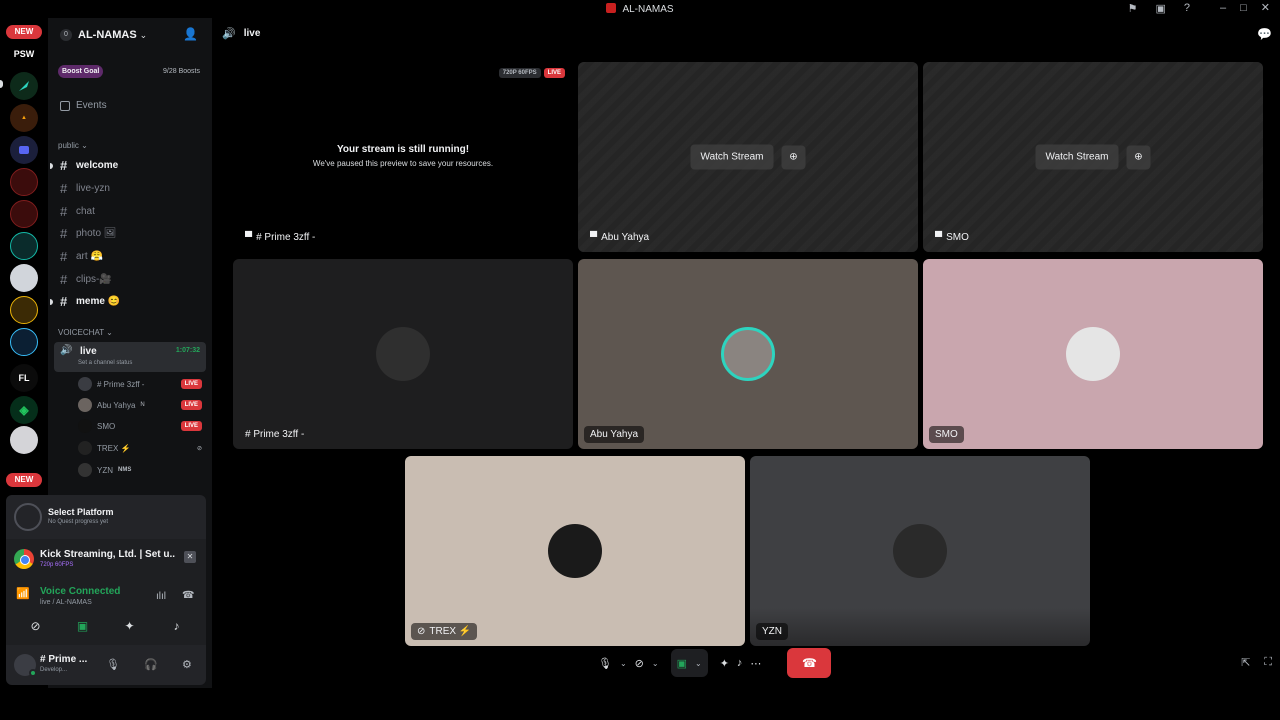 The width and height of the screenshot is (1280, 720). What do you see at coordinates (24, 559) in the screenshot?
I see `chrome-icon` at bounding box center [24, 559].